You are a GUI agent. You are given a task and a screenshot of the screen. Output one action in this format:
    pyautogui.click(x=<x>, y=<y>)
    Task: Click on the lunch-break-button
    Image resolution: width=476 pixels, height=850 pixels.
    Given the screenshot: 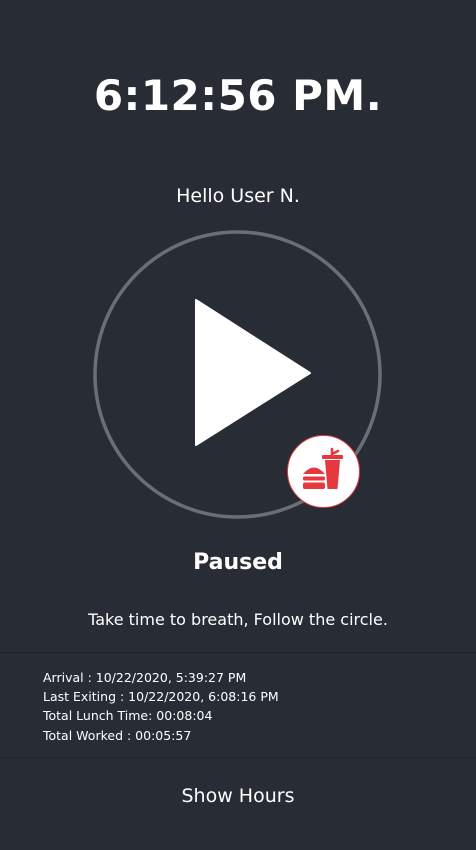 What is the action you would take?
    pyautogui.click(x=323, y=471)
    